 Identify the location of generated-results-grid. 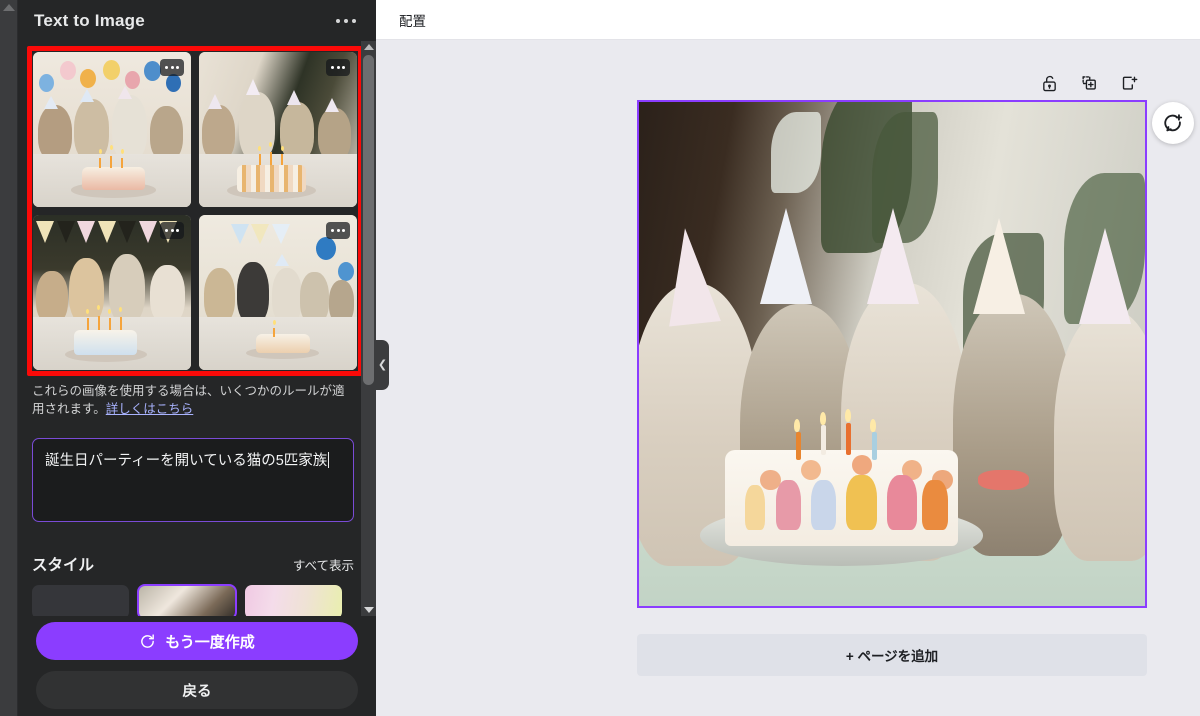
(195, 211).